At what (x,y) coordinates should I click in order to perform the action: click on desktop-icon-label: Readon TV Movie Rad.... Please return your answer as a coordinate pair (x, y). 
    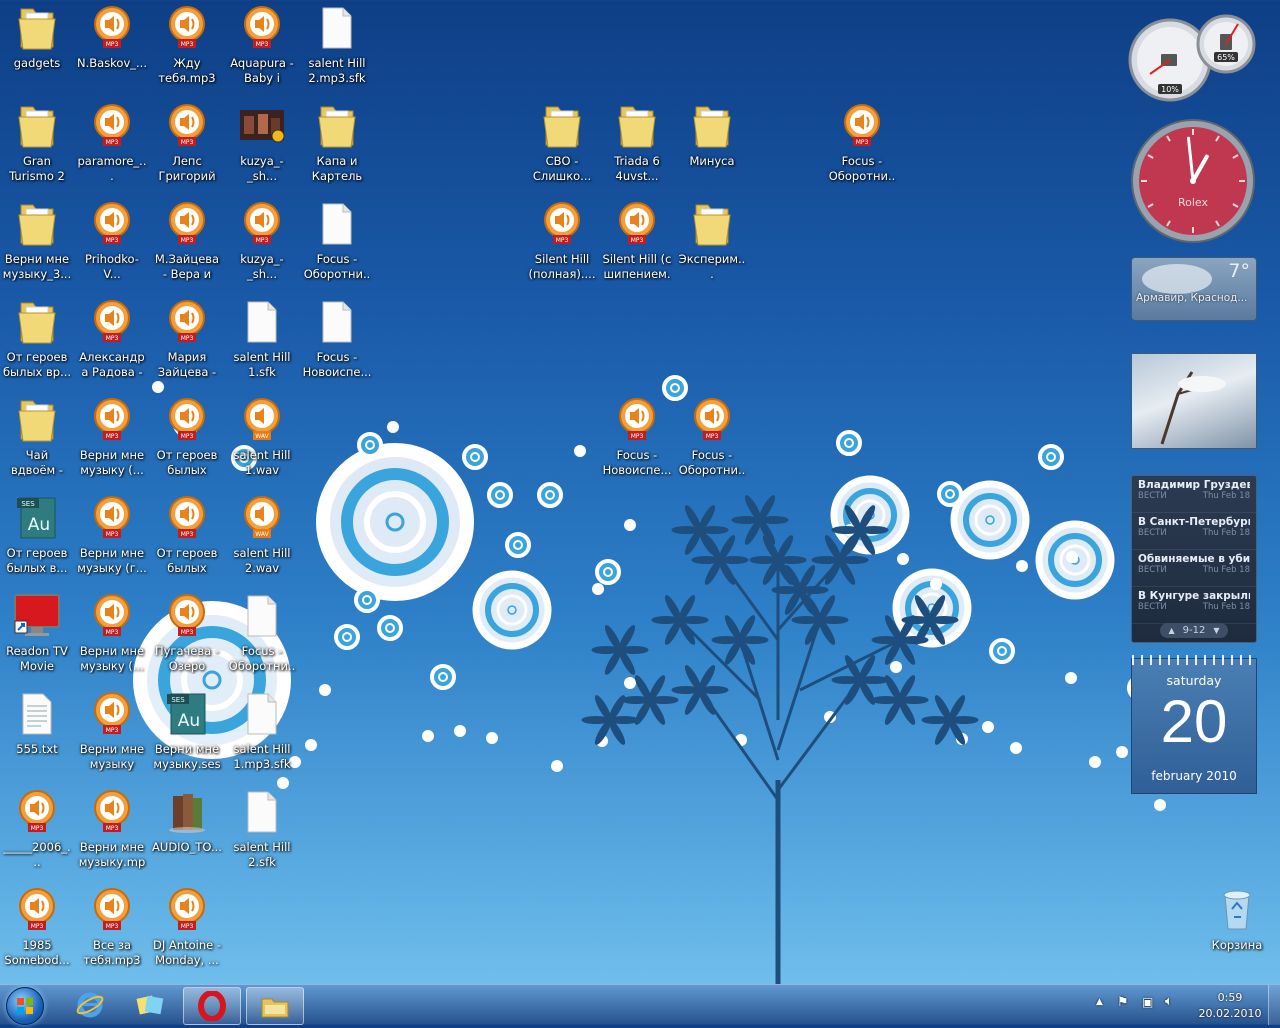
    Looking at the image, I should click on (37, 658).